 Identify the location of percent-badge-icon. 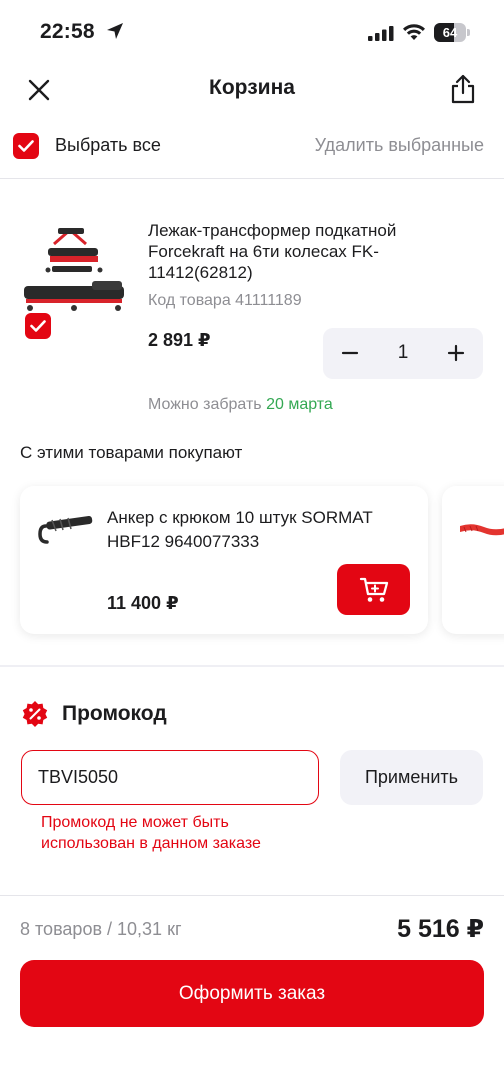
(35, 714).